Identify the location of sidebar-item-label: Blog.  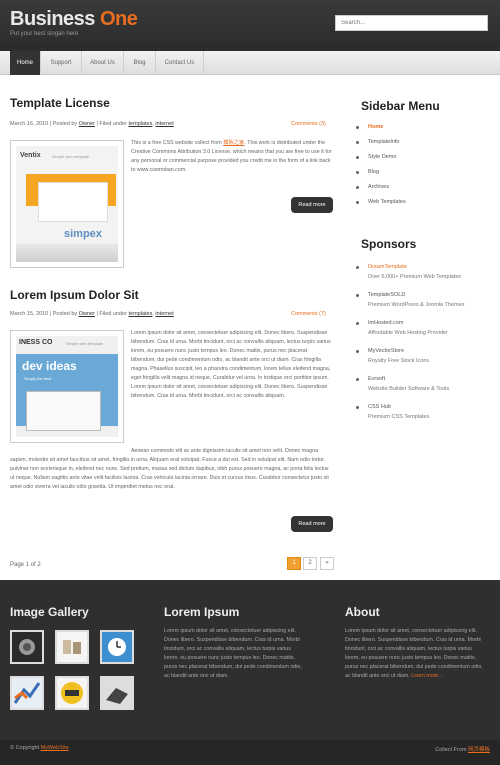
(374, 172).